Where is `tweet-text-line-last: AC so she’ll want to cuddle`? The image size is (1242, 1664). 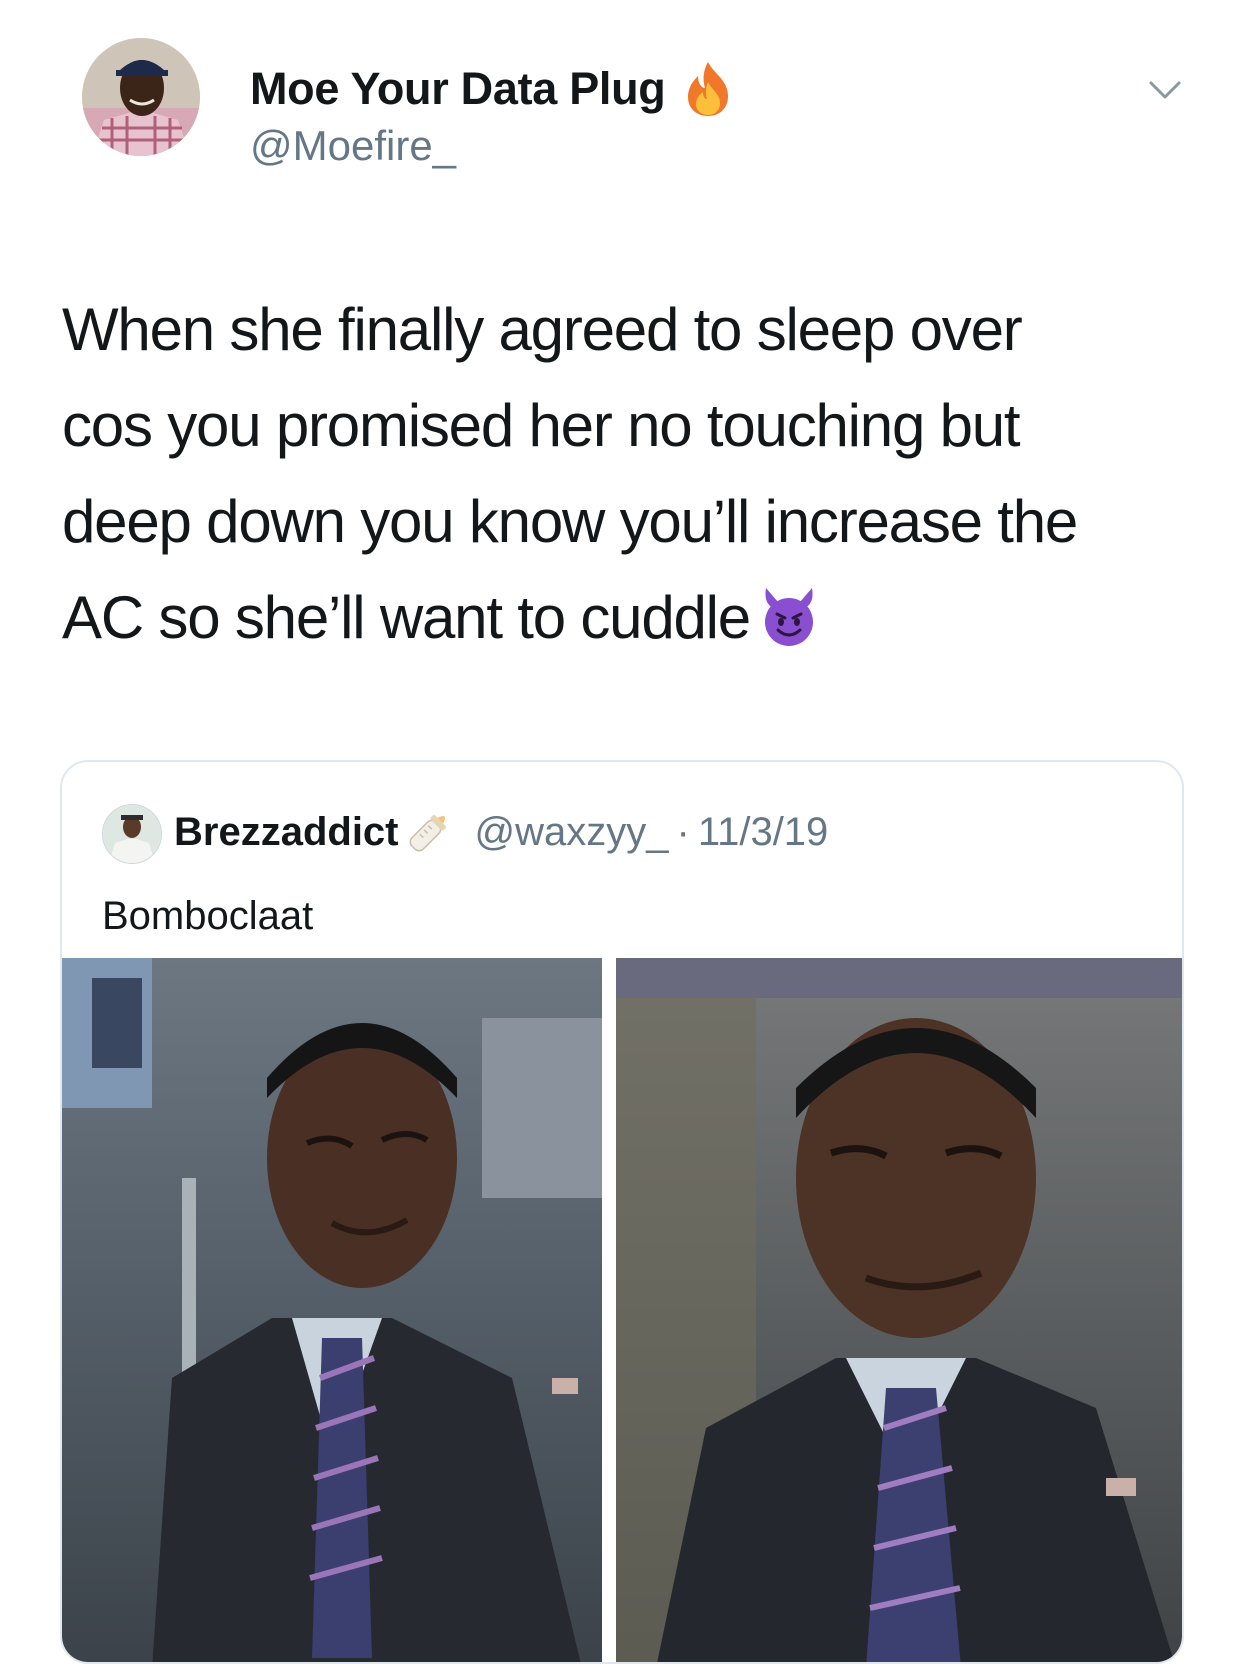 tweet-text-line-last: AC so she’ll want to cuddle is located at coordinates (637, 618).